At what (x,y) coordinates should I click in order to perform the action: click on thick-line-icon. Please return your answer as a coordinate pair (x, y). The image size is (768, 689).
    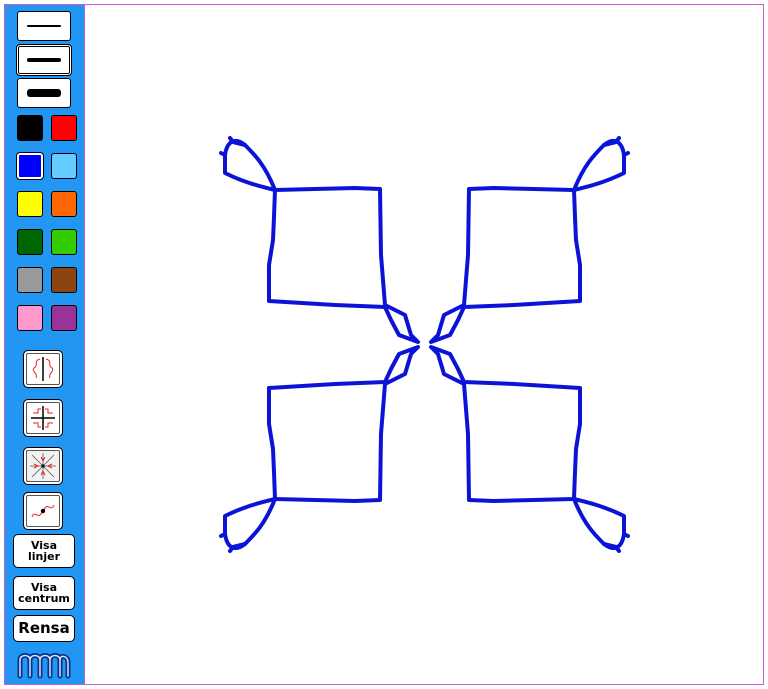
    Looking at the image, I should click on (44, 93).